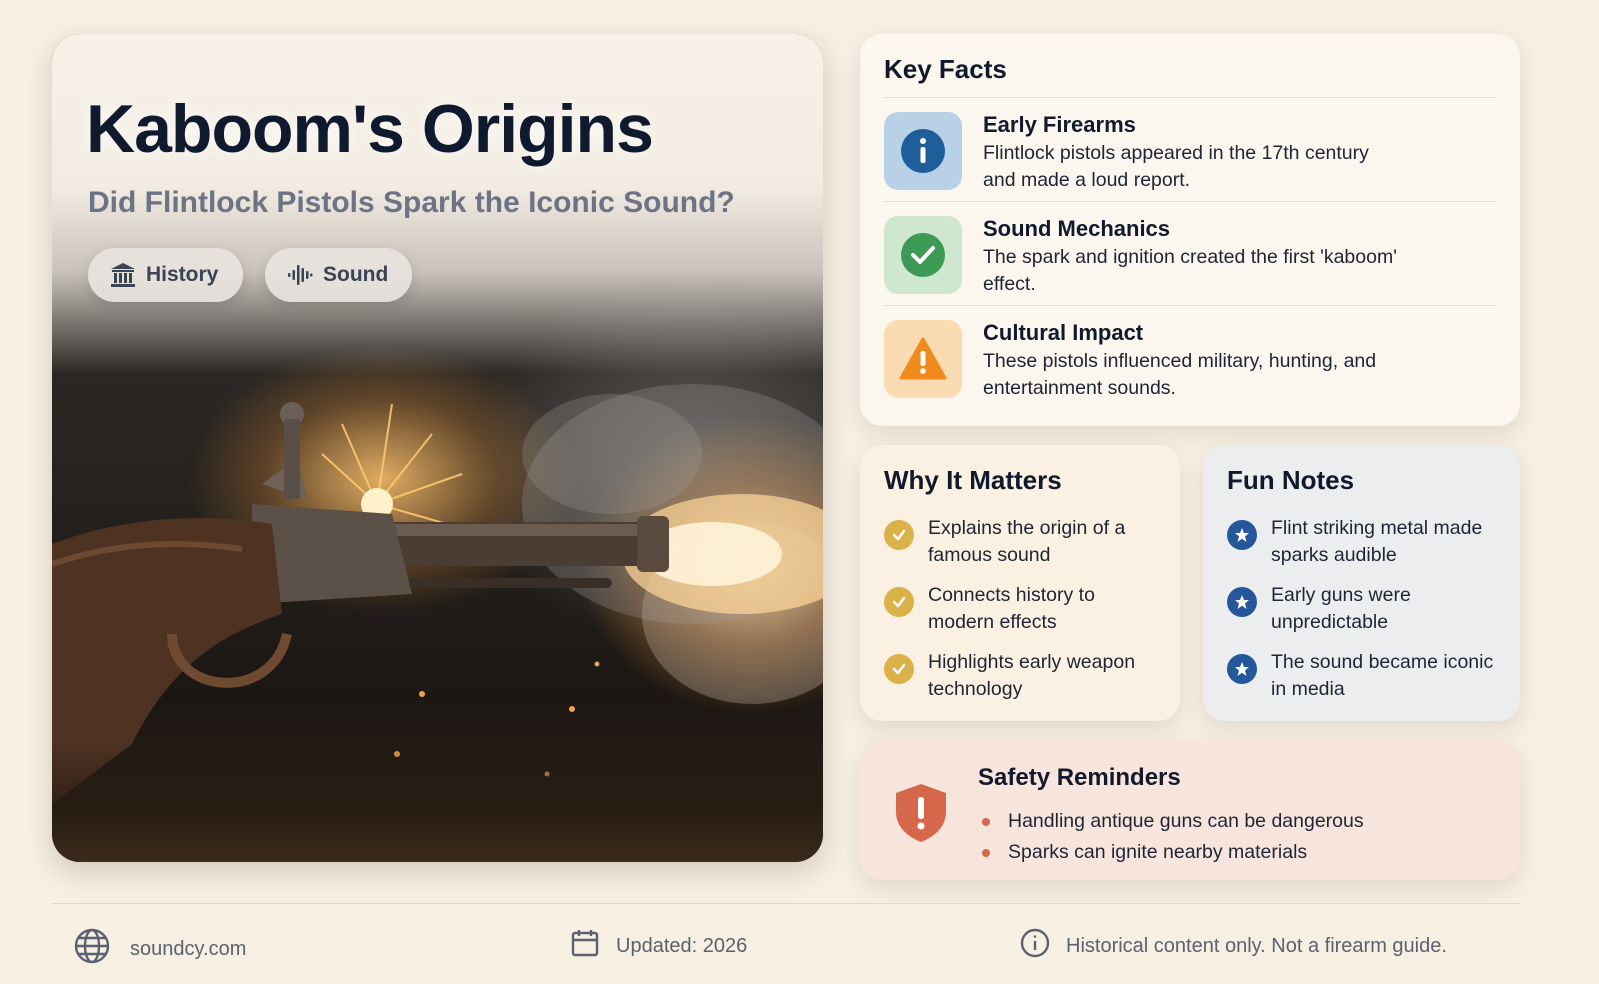 The image size is (1599, 984). Describe the element at coordinates (921, 815) in the screenshot. I see `shield-warning-icon` at that location.